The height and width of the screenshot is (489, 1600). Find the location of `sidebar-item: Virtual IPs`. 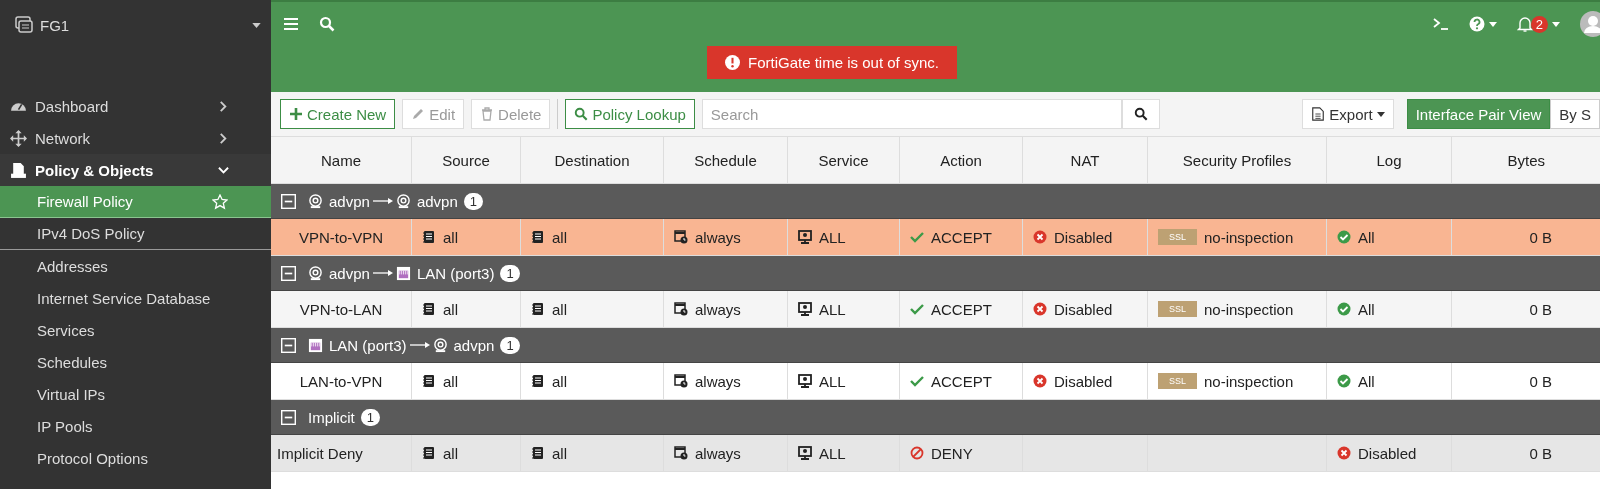

sidebar-item: Virtual IPs is located at coordinates (135, 394).